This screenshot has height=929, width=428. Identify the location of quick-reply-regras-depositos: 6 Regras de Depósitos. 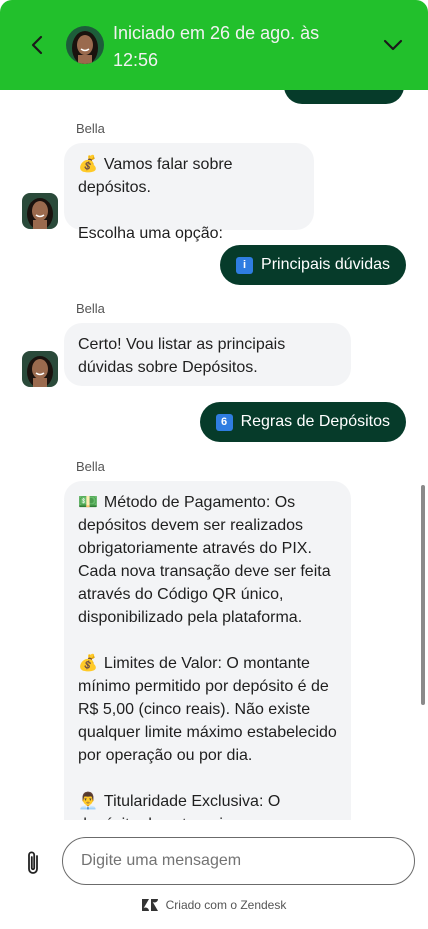
(302, 422).